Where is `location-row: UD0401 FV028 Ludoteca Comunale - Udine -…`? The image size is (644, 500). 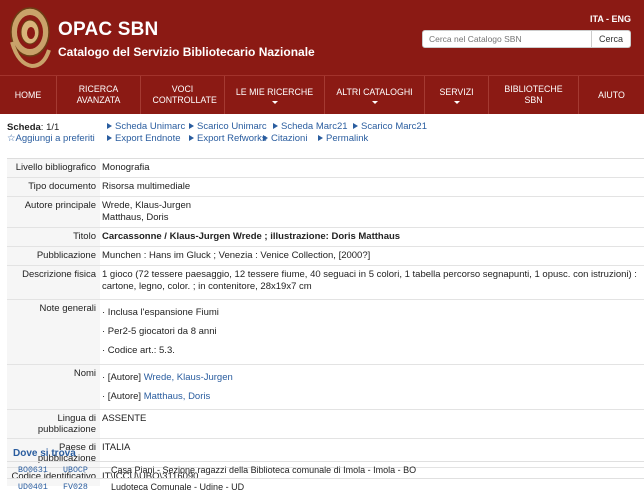 location-row: UD0401 FV028 Ludoteca Comunale - Udine -… is located at coordinates (325, 486).